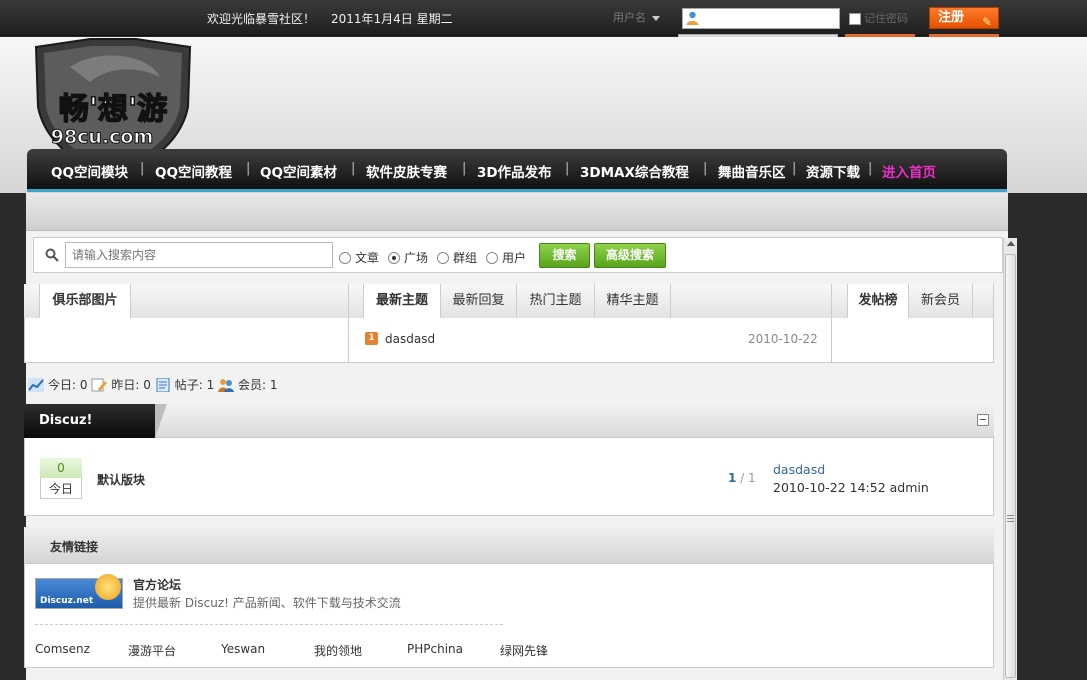 Image resolution: width=1087 pixels, height=680 pixels. I want to click on stat-today-value: 0, so click(83, 385).